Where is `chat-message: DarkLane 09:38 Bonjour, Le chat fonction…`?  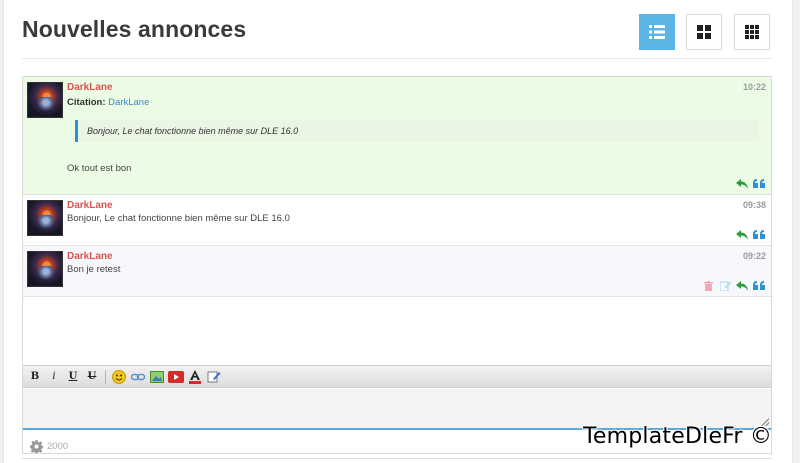 chat-message: DarkLane 09:38 Bonjour, Le chat fonction… is located at coordinates (397, 220).